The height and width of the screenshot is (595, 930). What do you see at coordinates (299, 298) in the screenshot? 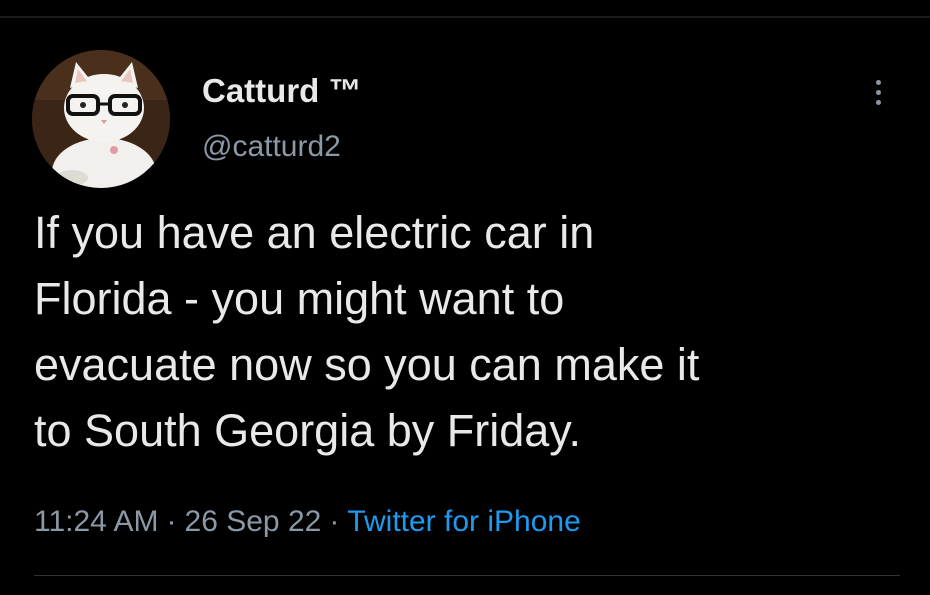
I see `tweet-text-line: Florida - you might want to` at bounding box center [299, 298].